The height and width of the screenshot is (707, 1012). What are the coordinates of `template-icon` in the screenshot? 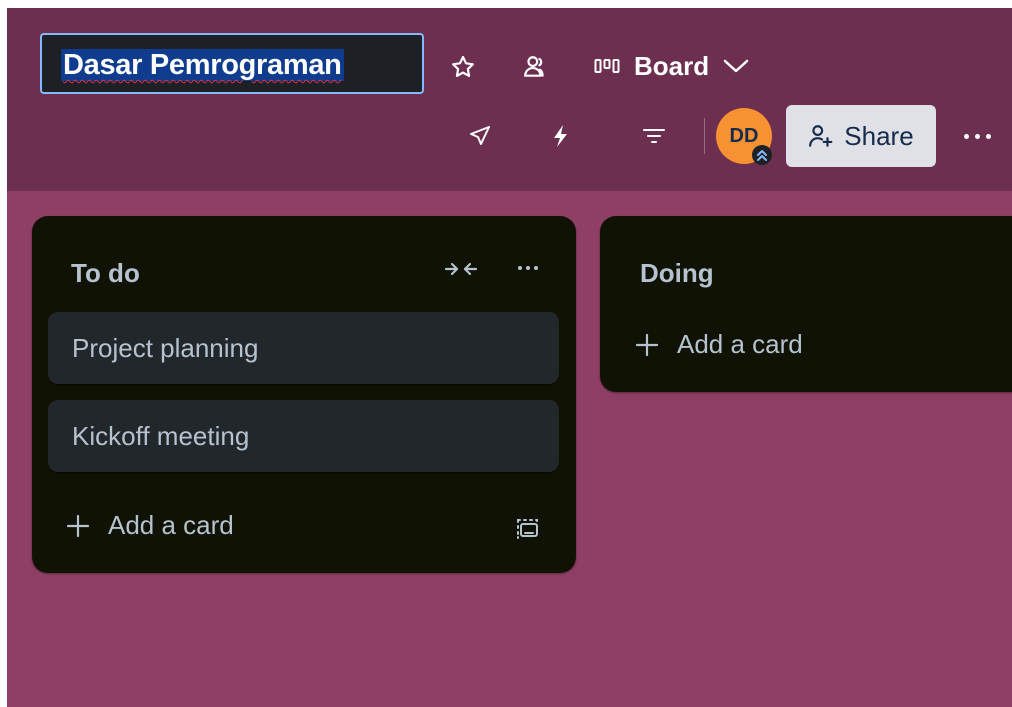 It's located at (527, 529).